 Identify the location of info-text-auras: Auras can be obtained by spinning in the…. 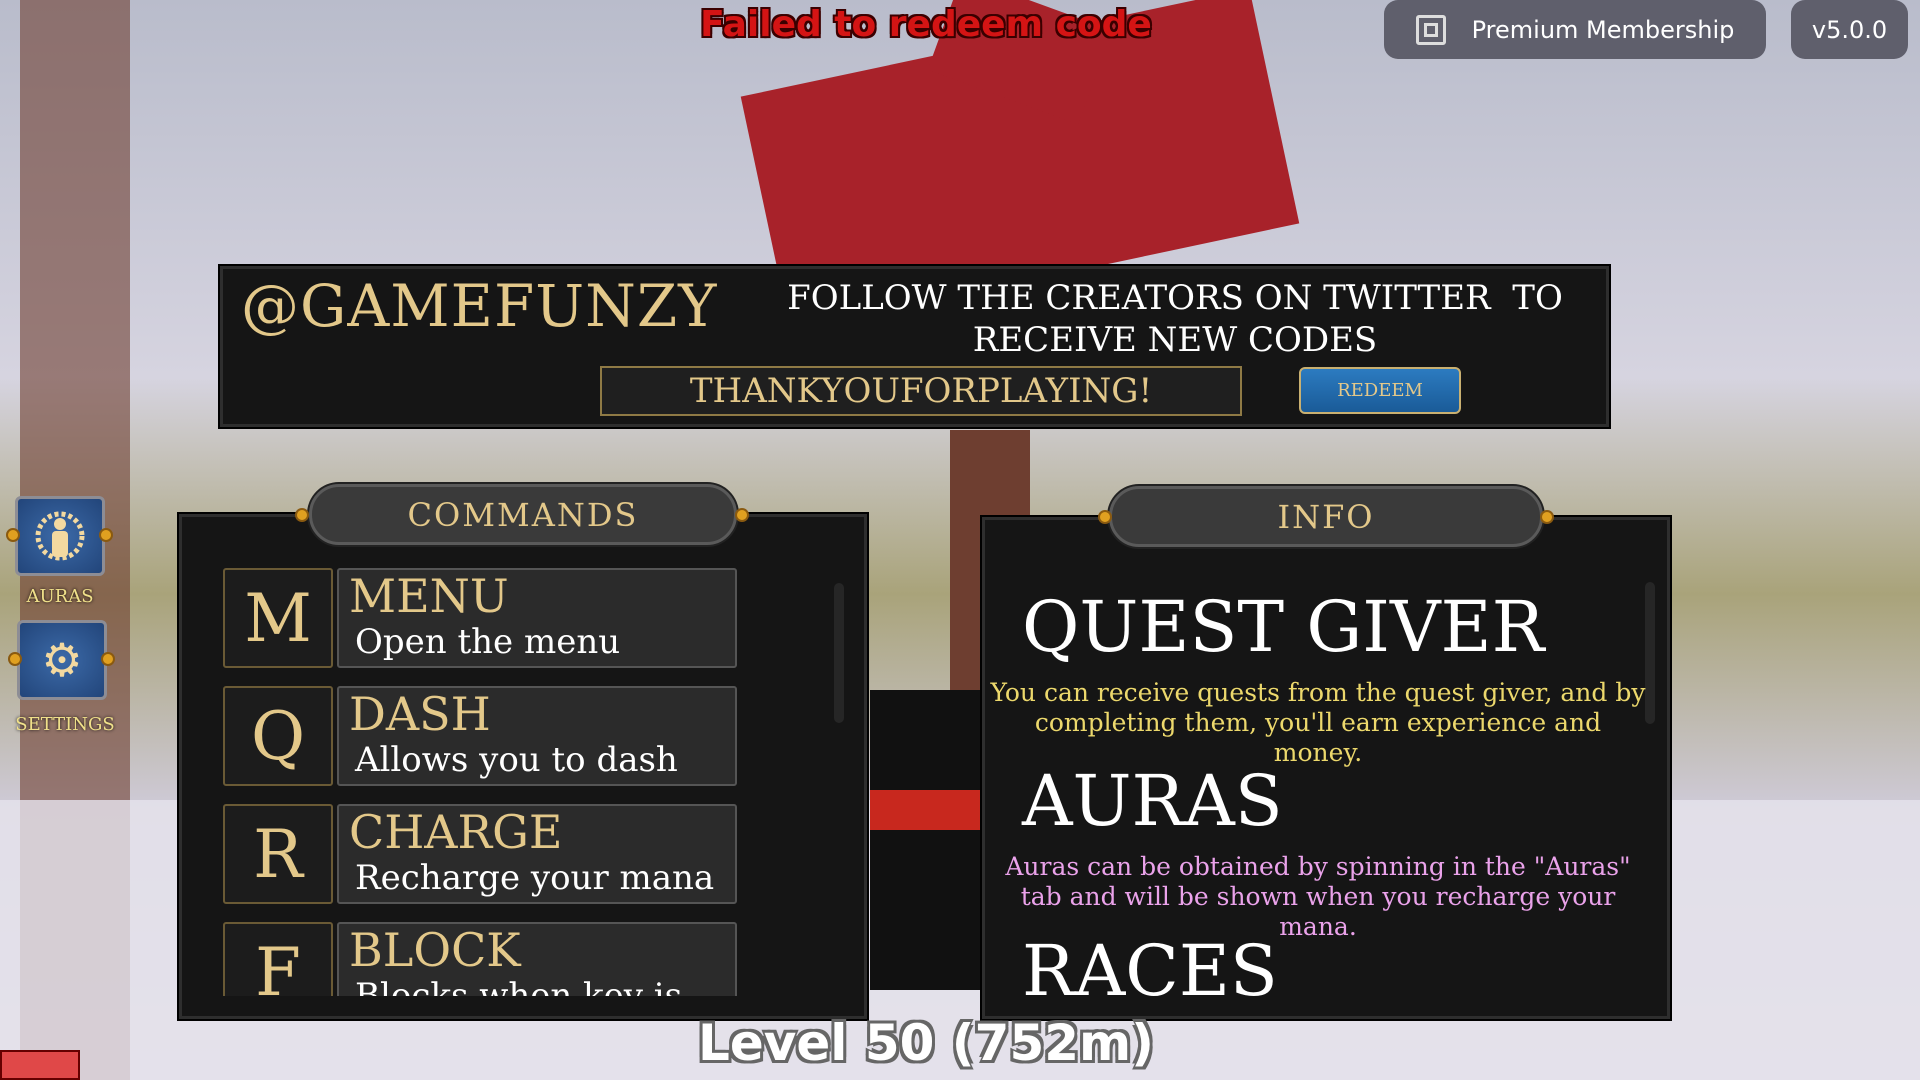
(1318, 896).